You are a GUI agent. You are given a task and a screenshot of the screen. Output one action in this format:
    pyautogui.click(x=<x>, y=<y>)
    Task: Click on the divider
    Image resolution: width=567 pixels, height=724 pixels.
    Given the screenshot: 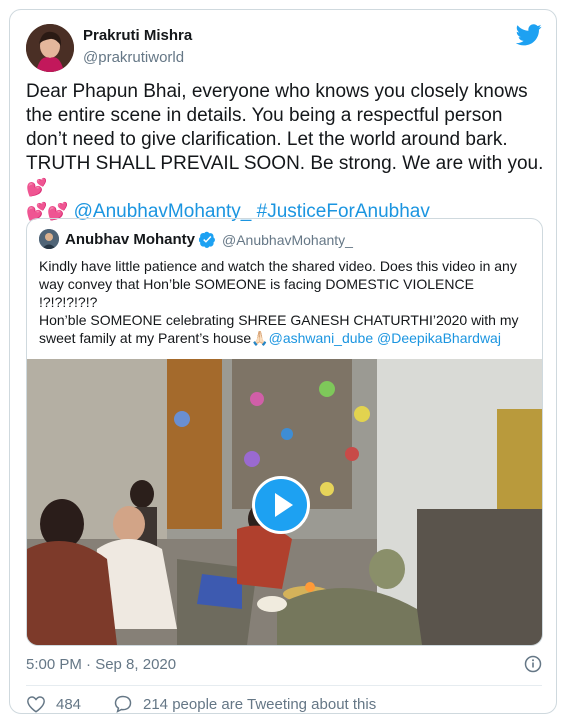 What is the action you would take?
    pyautogui.click(x=284, y=685)
    